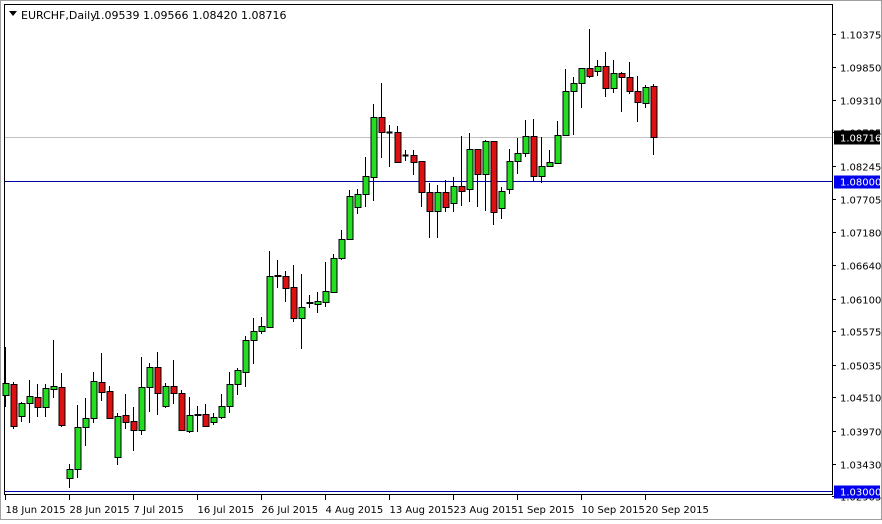 The width and height of the screenshot is (882, 524). Describe the element at coordinates (677, 510) in the screenshot. I see `x-tick-label: 20 Sep 2015` at that location.